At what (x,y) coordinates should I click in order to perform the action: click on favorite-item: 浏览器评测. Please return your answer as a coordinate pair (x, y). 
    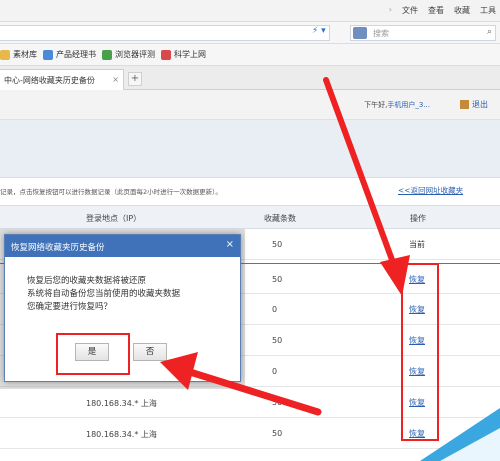
    Looking at the image, I should click on (128, 54).